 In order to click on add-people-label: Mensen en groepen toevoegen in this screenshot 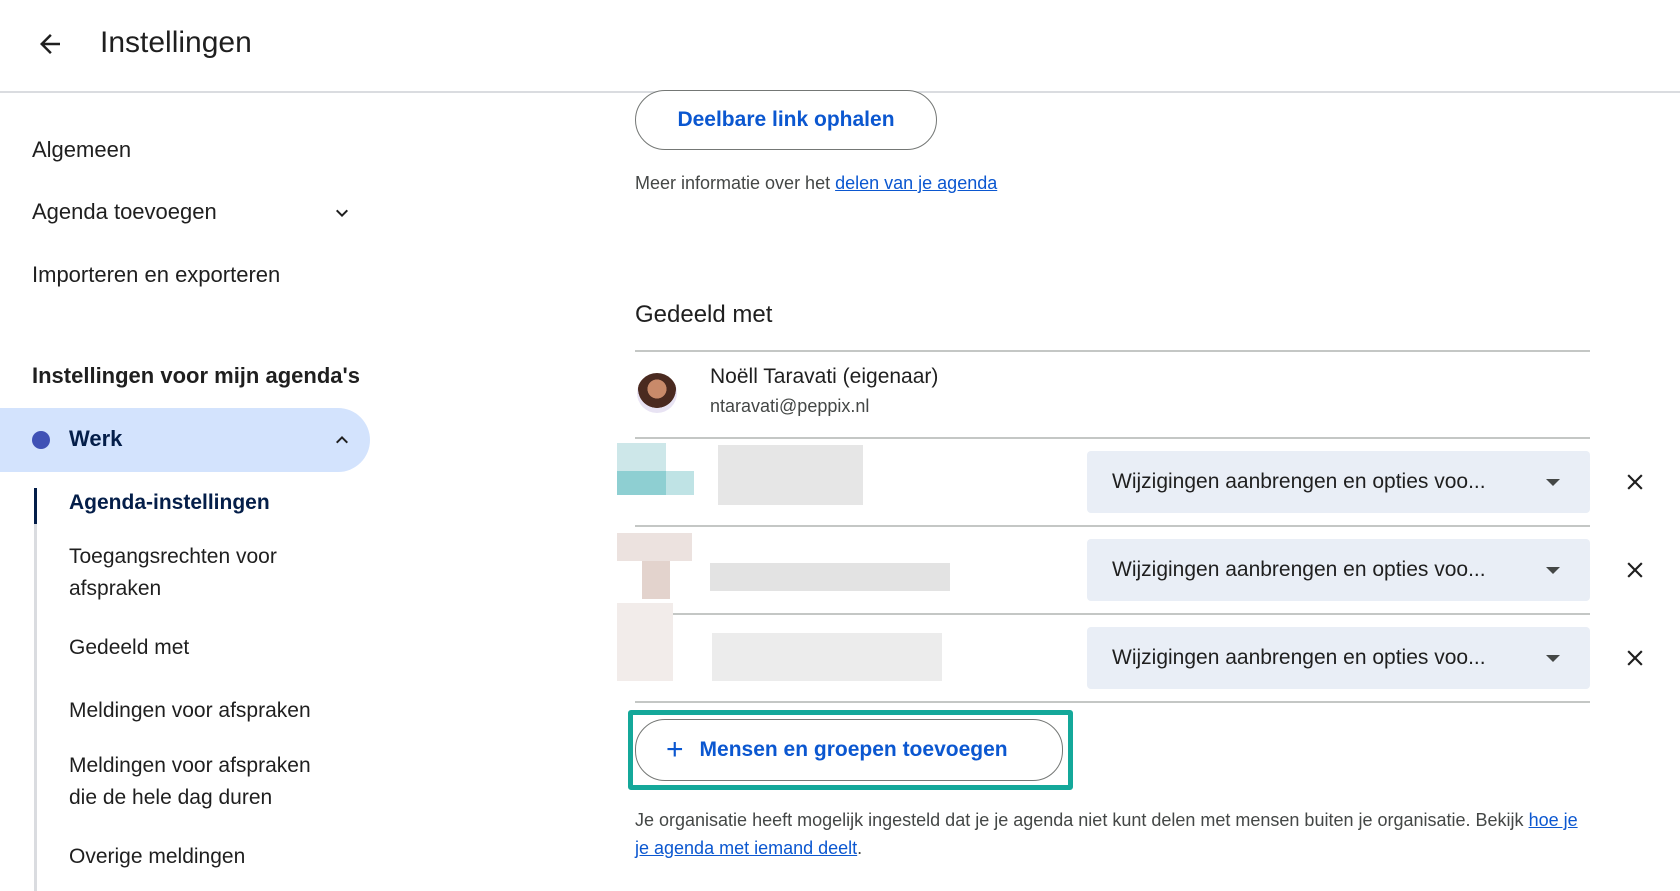, I will do `click(853, 749)`.